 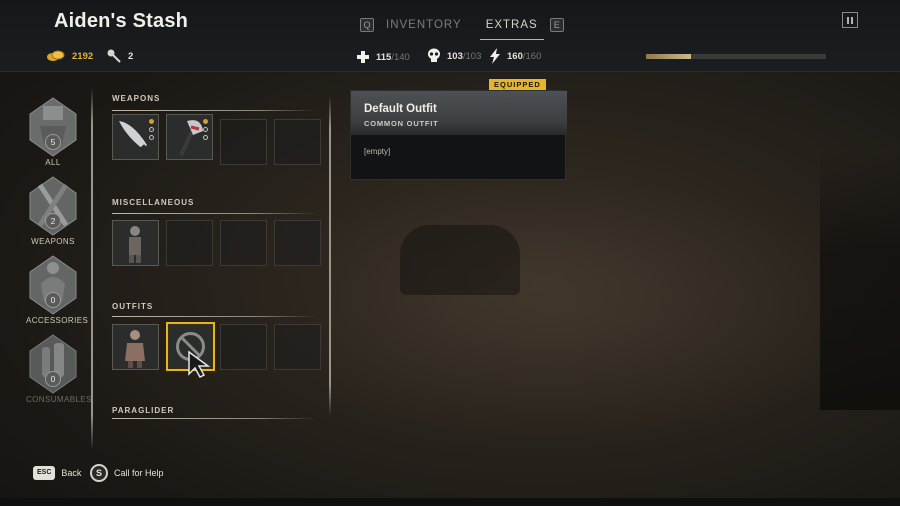 What do you see at coordinates (83, 56) in the screenshot?
I see `gold-value: 2192` at bounding box center [83, 56].